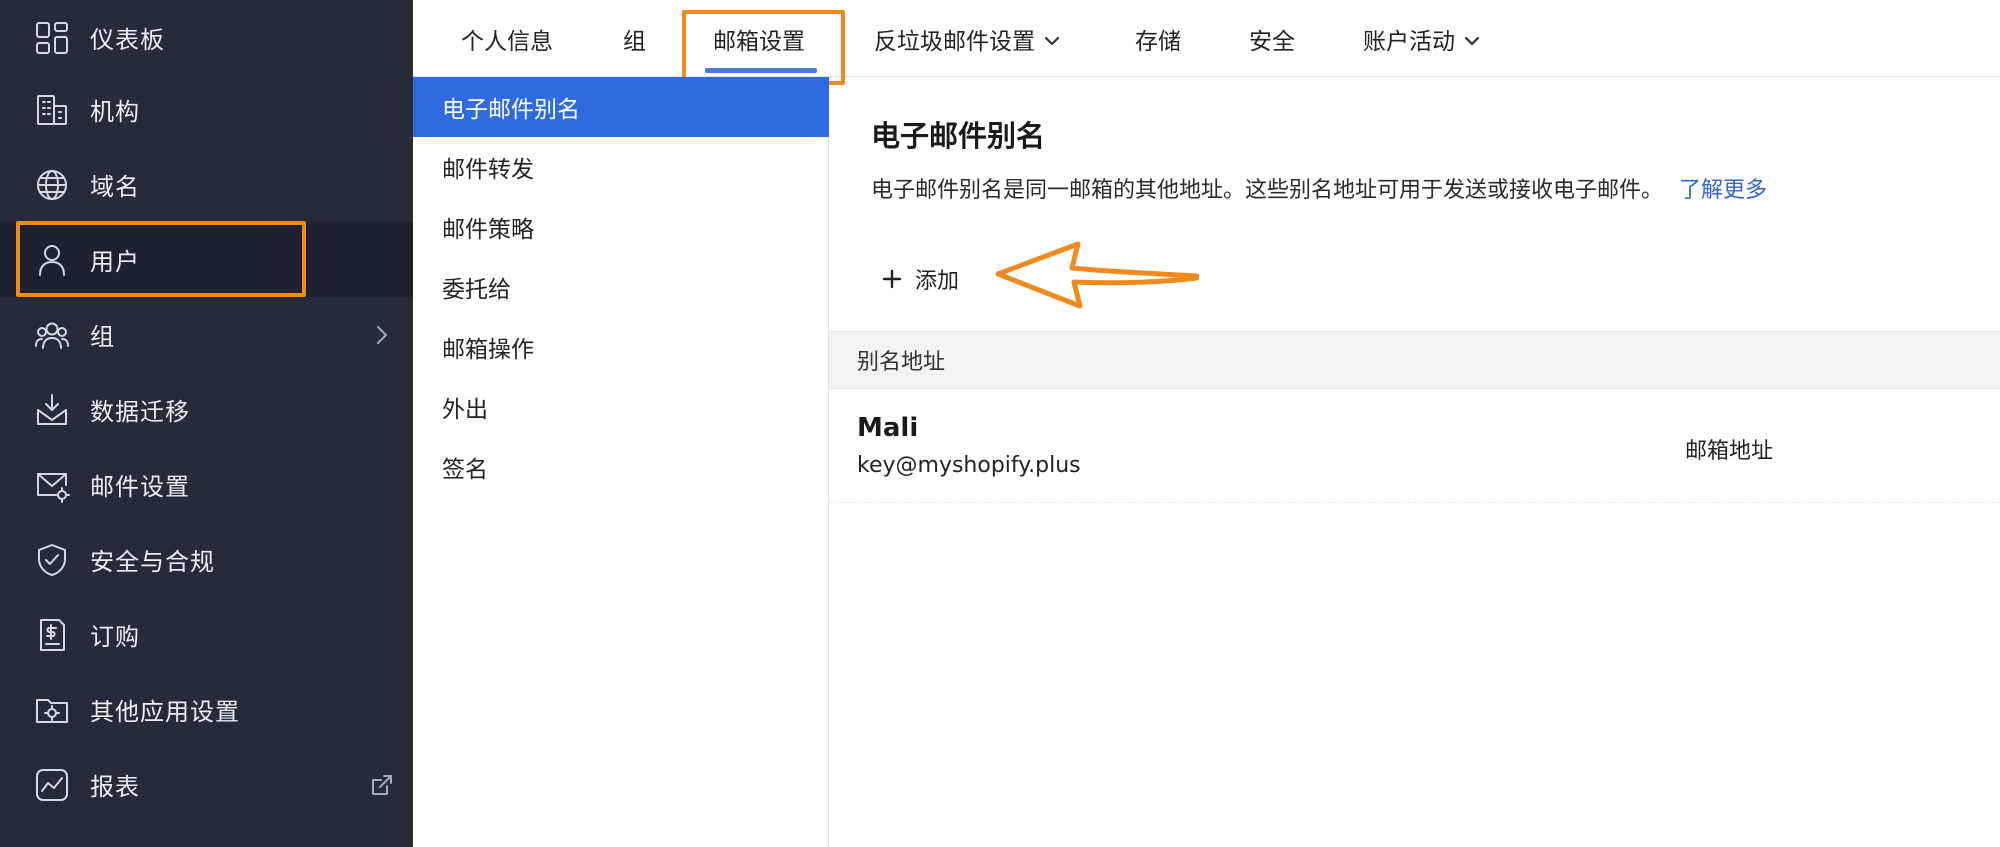  Describe the element at coordinates (115, 637) in the screenshot. I see `sidebar-item-label: 订购` at that location.